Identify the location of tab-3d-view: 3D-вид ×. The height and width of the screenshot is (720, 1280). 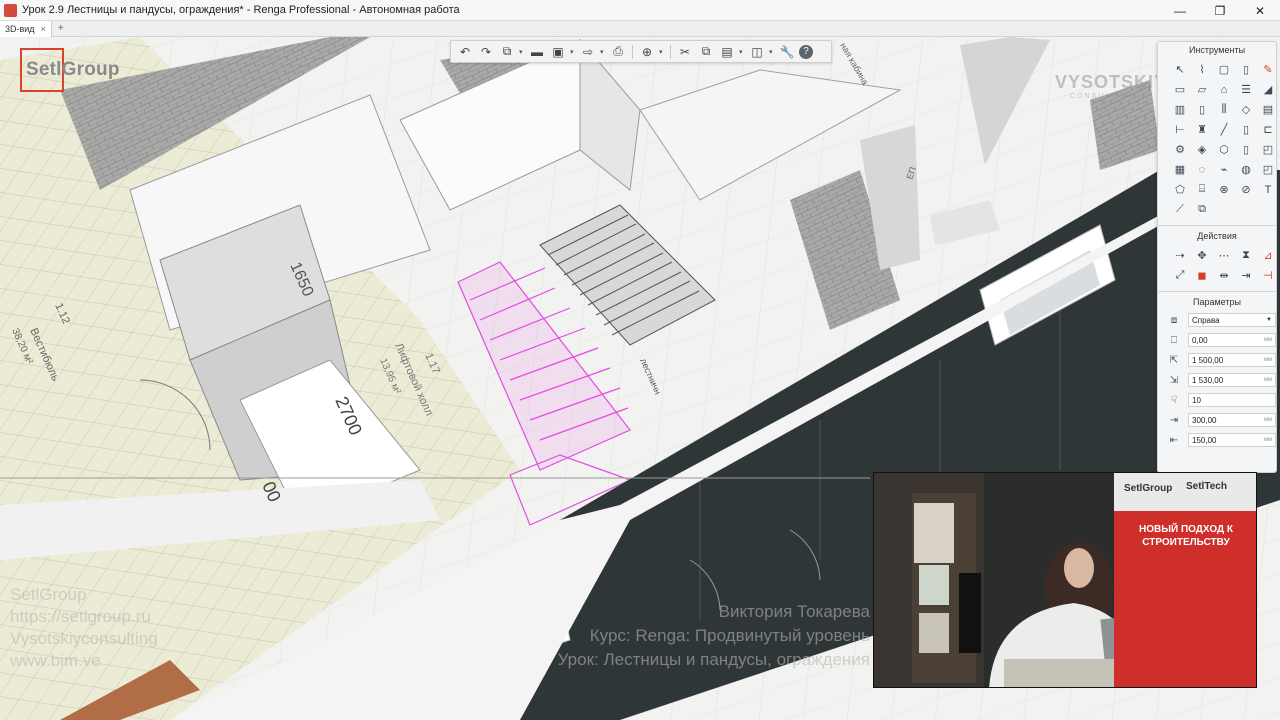
(26, 28).